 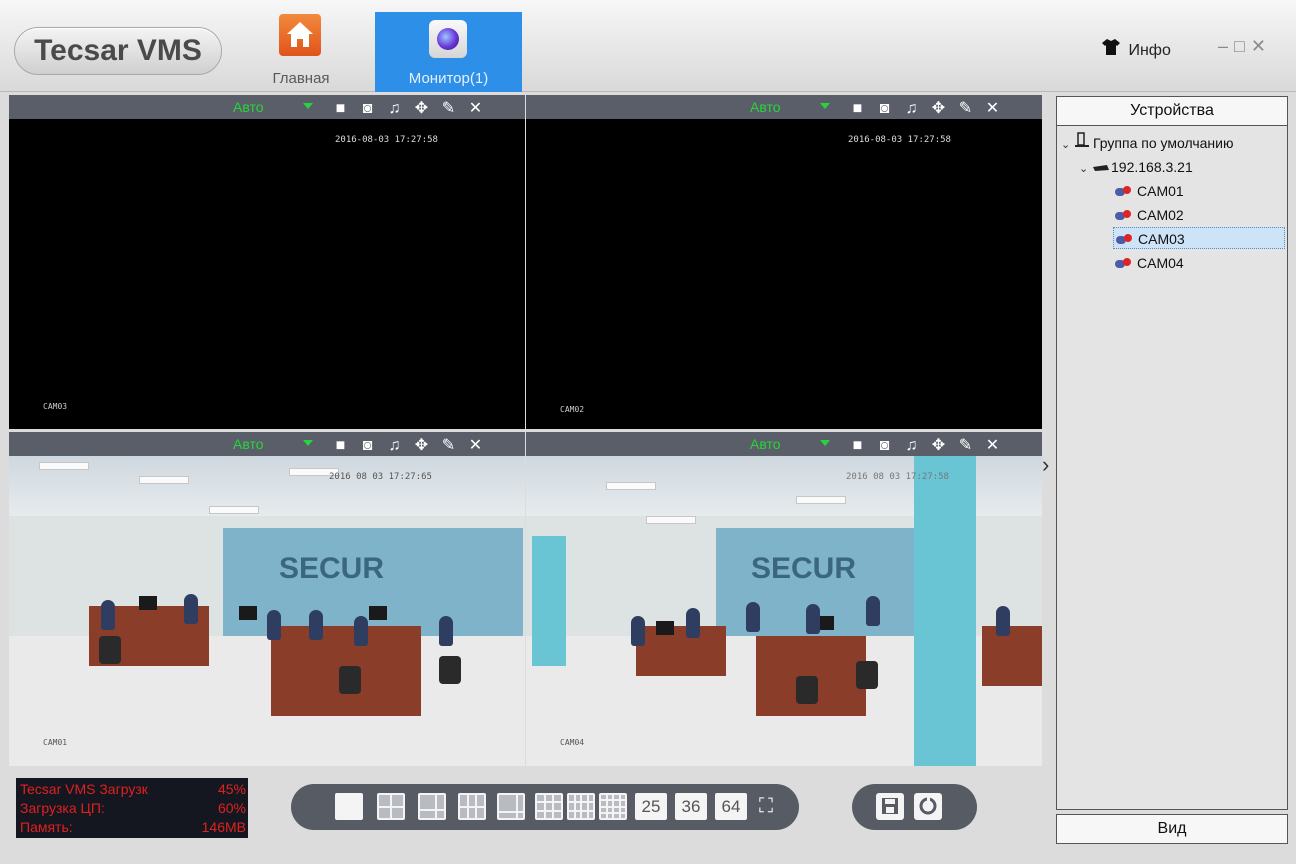 I want to click on nav-monitor-button: Монитор(1), so click(x=448, y=52).